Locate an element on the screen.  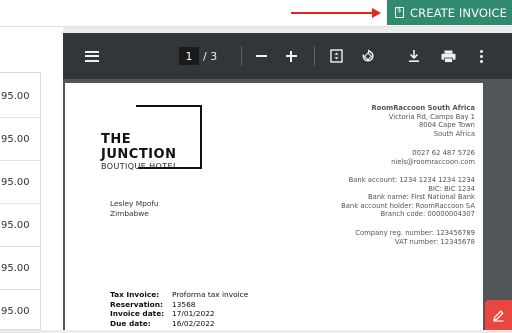
rotate-icon is located at coordinates (368, 56).